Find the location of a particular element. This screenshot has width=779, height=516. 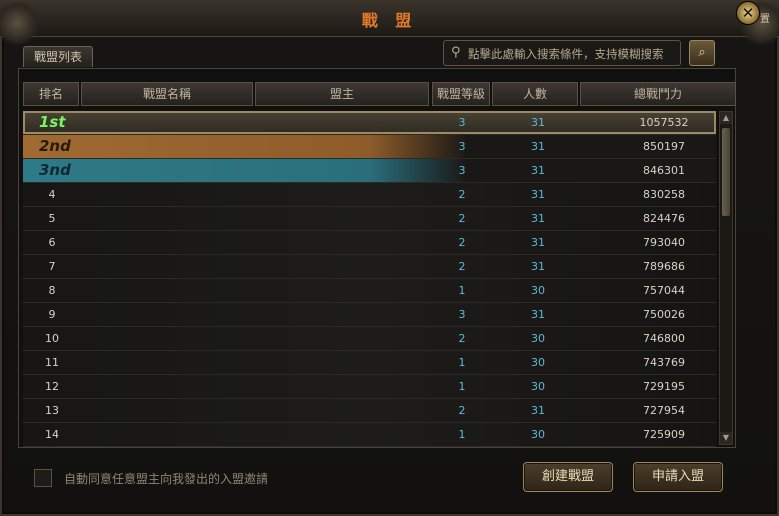

table-row: 8 1 30 757044 is located at coordinates (369, 291).